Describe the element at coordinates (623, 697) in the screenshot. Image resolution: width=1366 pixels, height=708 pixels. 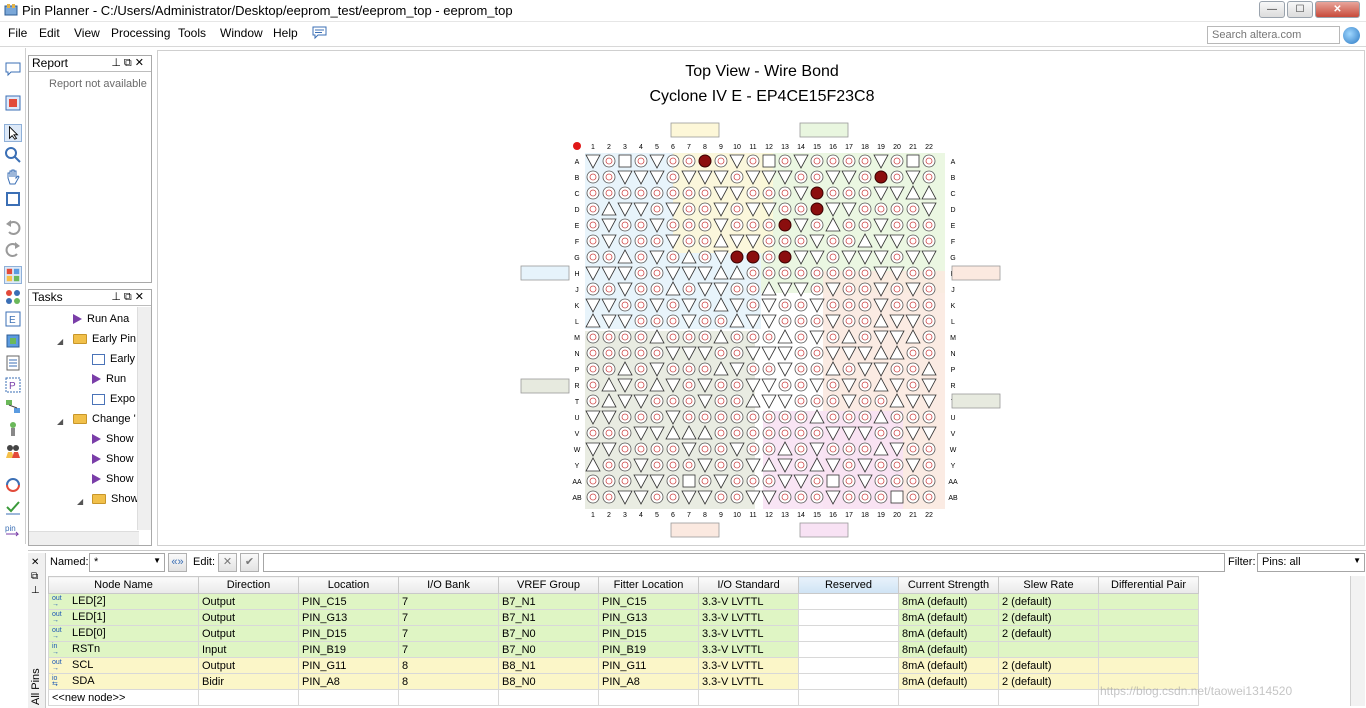
I see `new-node-row: <<new node>>` at that location.